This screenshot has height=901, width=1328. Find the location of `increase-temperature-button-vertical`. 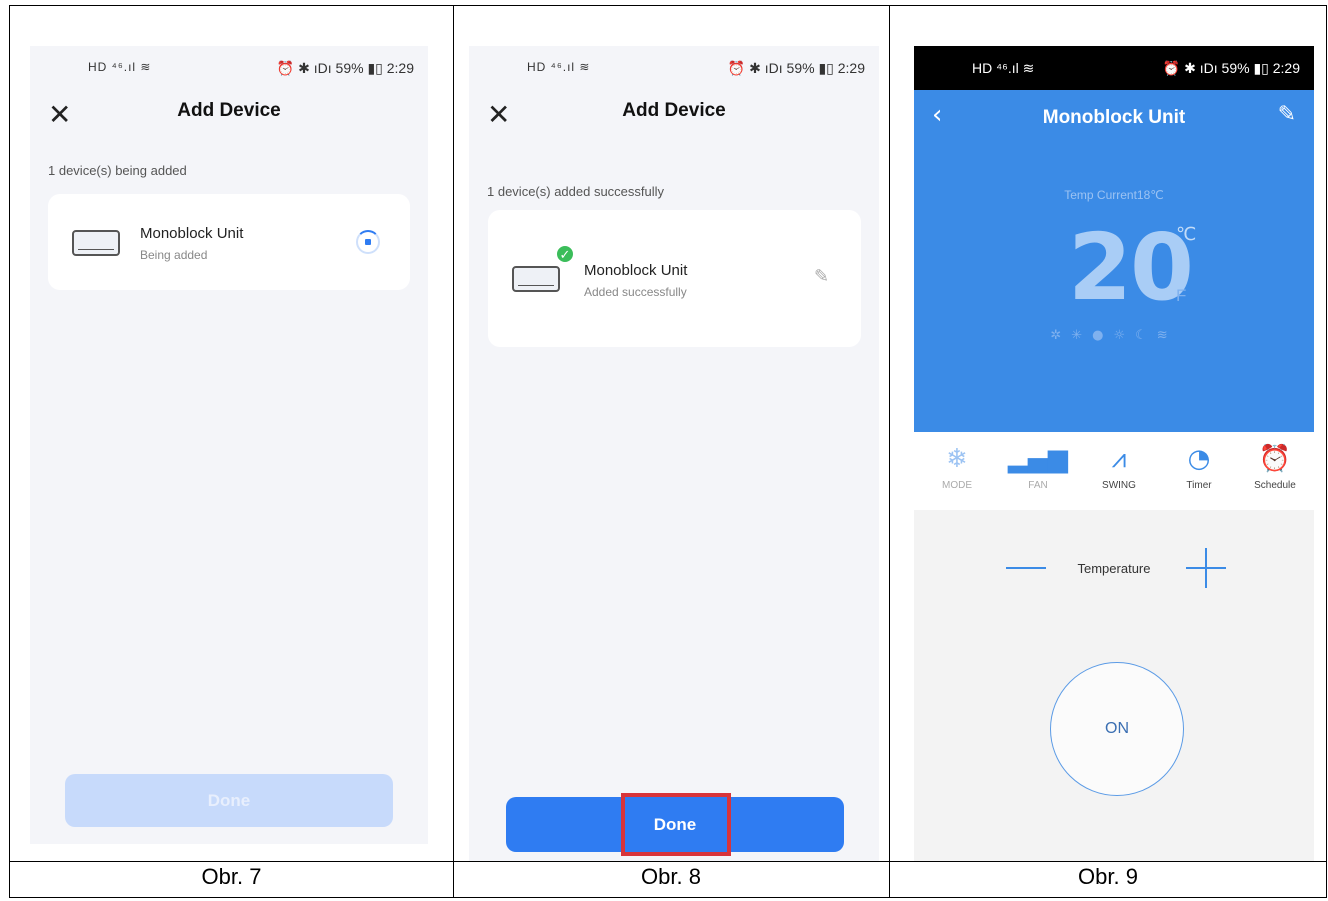

increase-temperature-button-vertical is located at coordinates (1206, 568).